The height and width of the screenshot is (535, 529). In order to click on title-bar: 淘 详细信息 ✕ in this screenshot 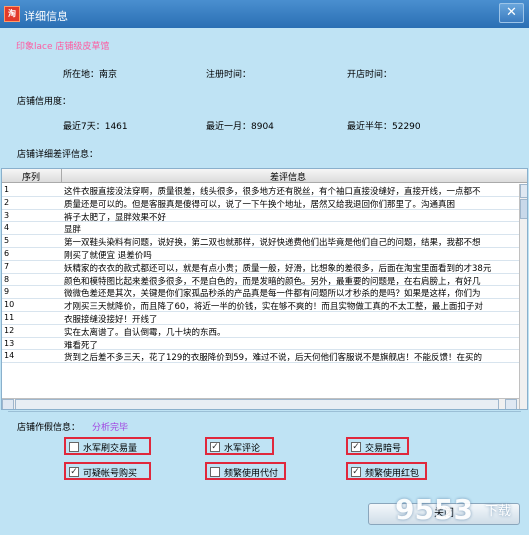, I will do `click(264, 14)`.